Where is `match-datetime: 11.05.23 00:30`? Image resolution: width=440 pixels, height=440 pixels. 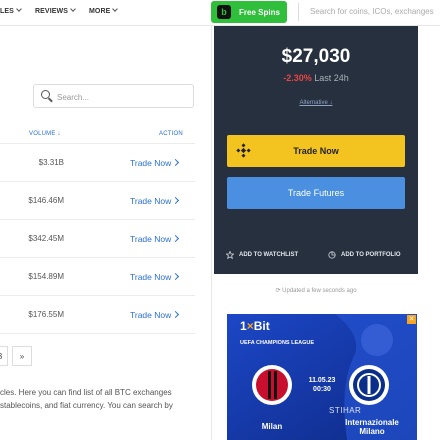 match-datetime: 11.05.23 00:30 is located at coordinates (322, 385).